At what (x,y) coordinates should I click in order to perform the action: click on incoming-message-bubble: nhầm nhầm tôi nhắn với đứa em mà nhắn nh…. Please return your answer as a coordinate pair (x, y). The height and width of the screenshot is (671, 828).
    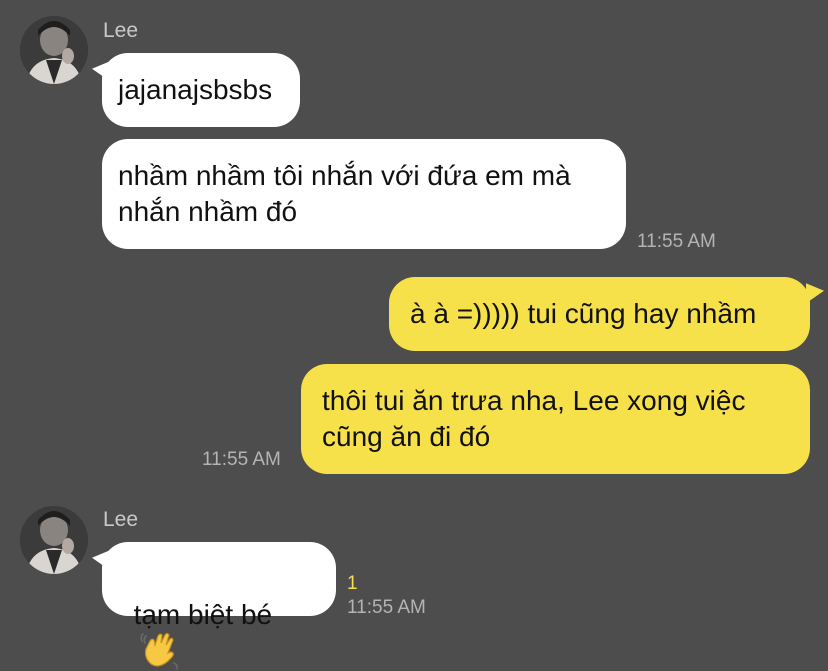
    Looking at the image, I should click on (364, 194).